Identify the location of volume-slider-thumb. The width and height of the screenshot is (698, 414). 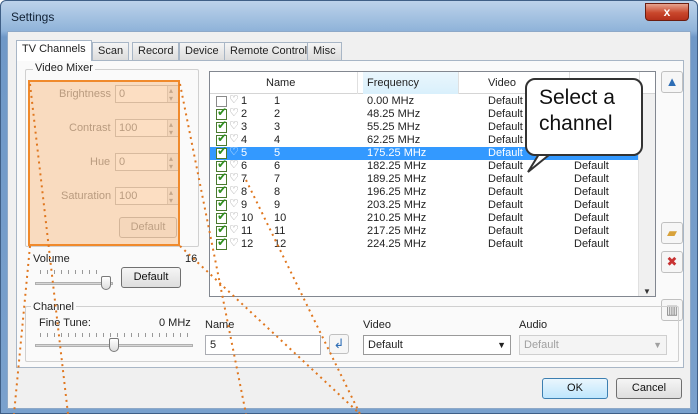
(106, 283).